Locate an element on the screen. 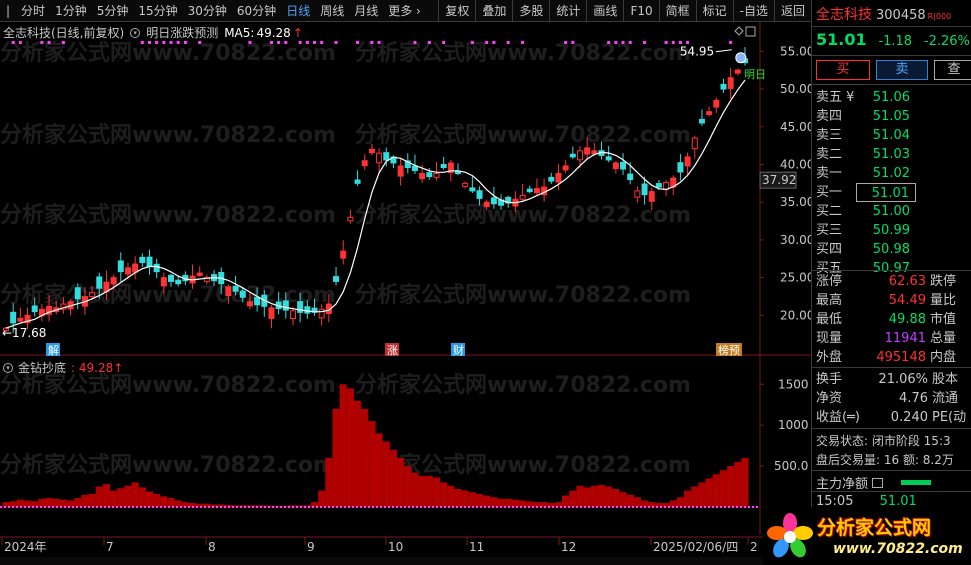  flower-logo-icon is located at coordinates (790, 535).